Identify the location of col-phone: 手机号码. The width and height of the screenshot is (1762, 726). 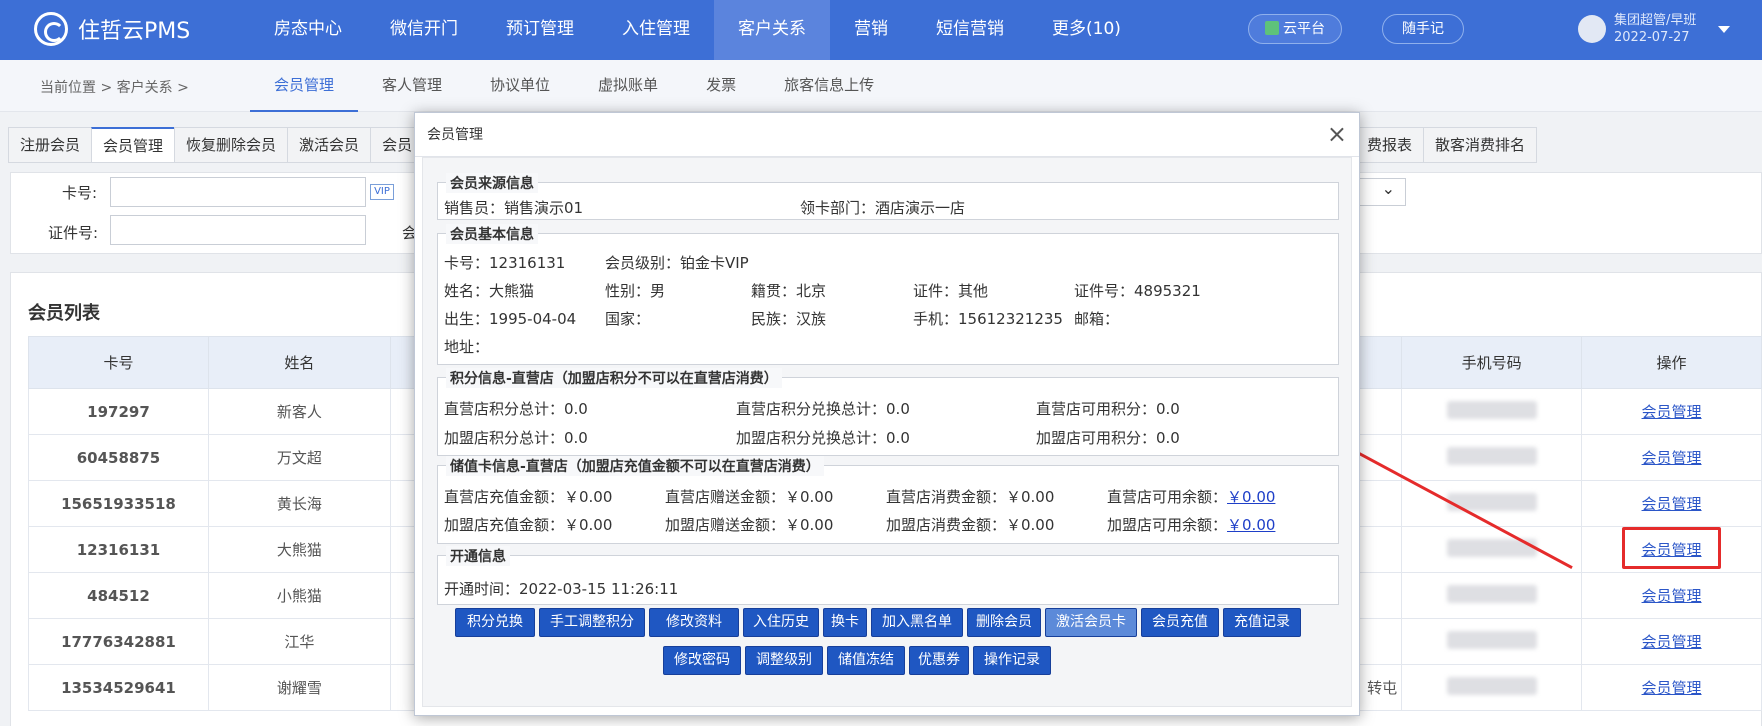
(1492, 362).